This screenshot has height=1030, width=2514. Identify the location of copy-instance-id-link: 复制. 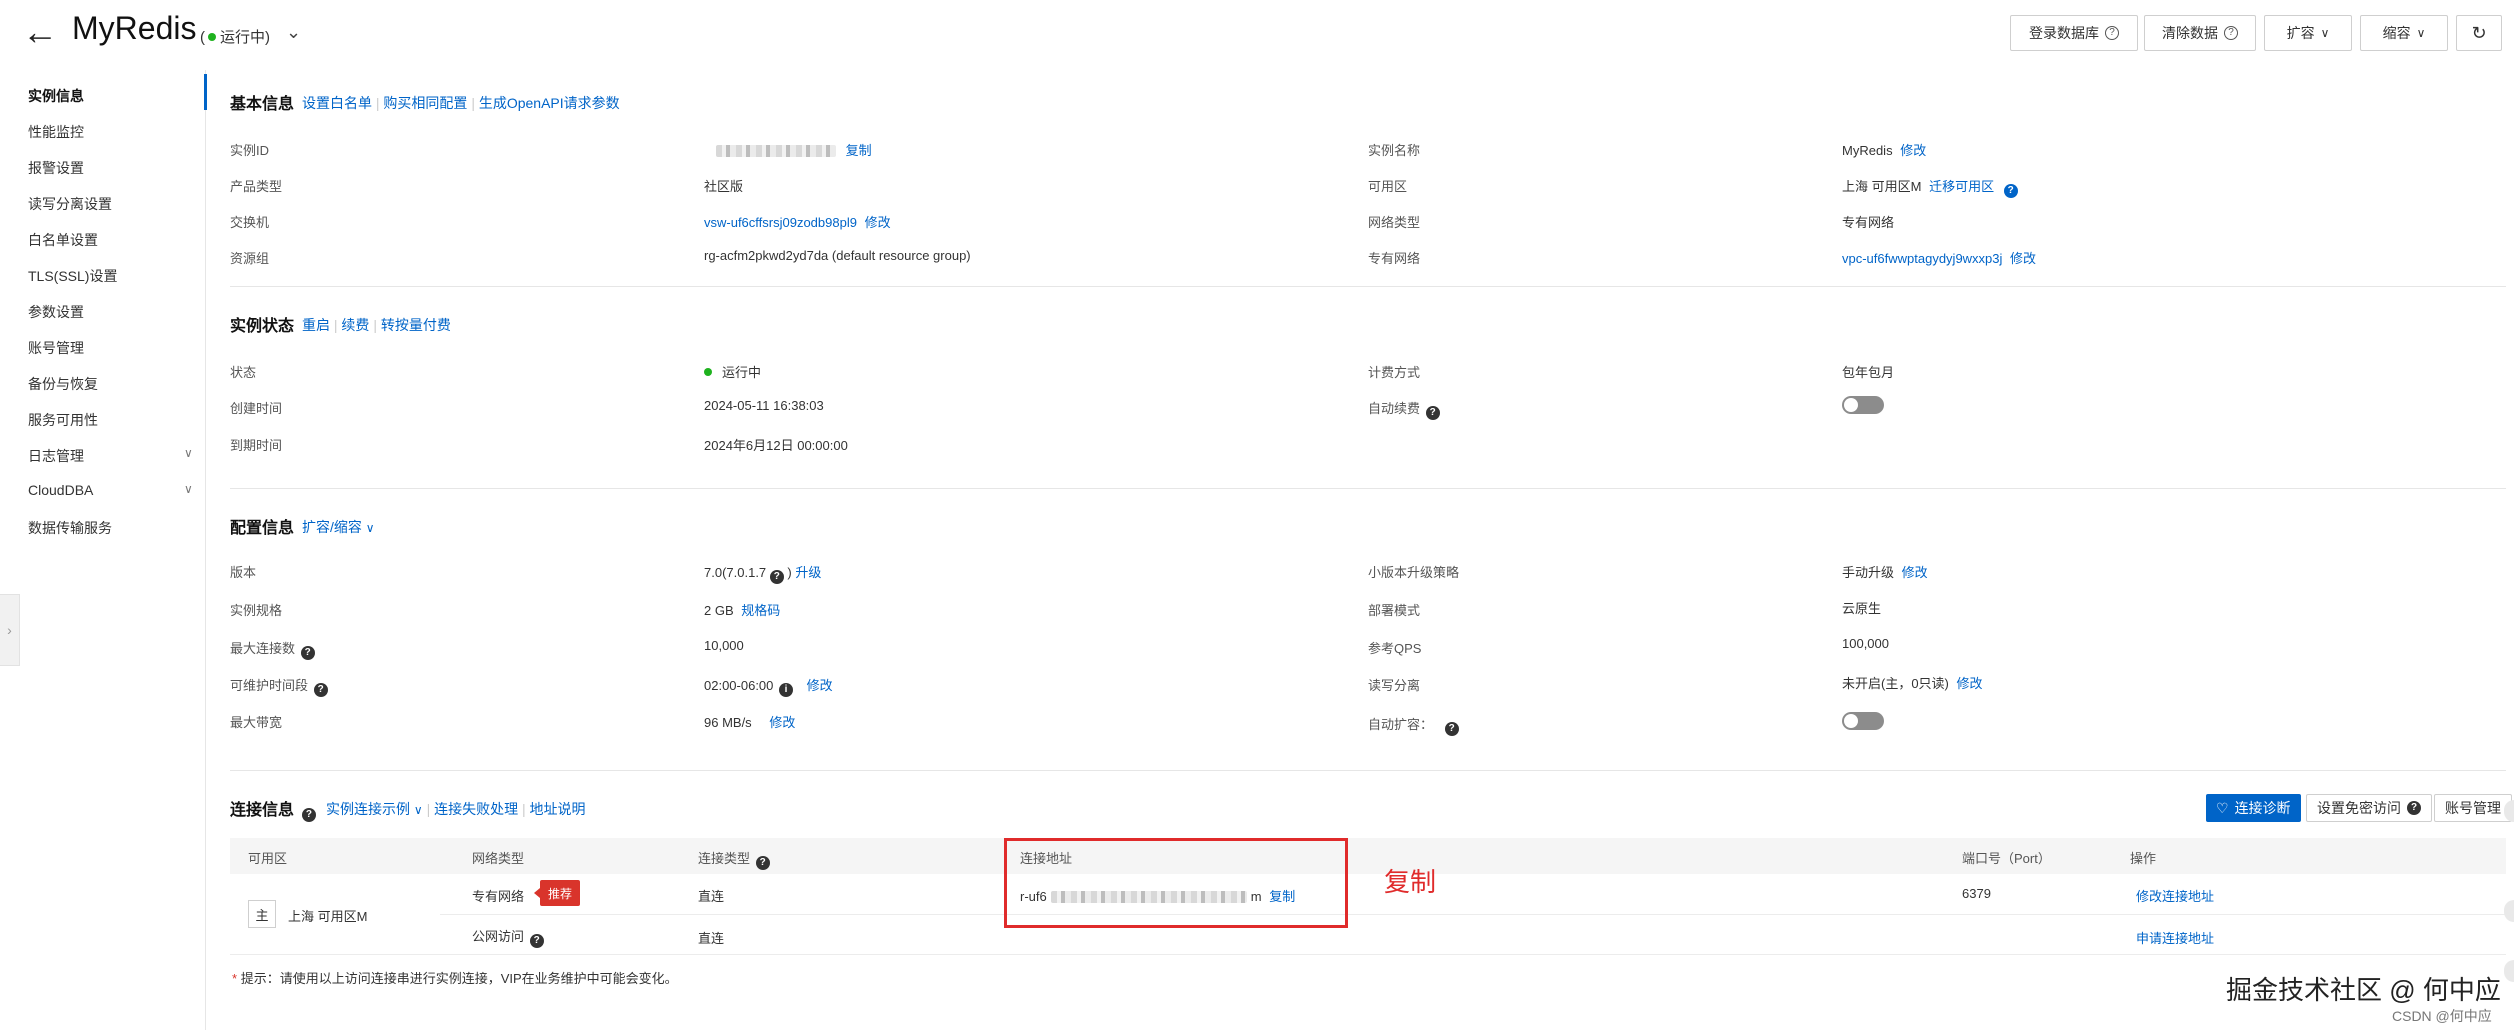
(859, 150).